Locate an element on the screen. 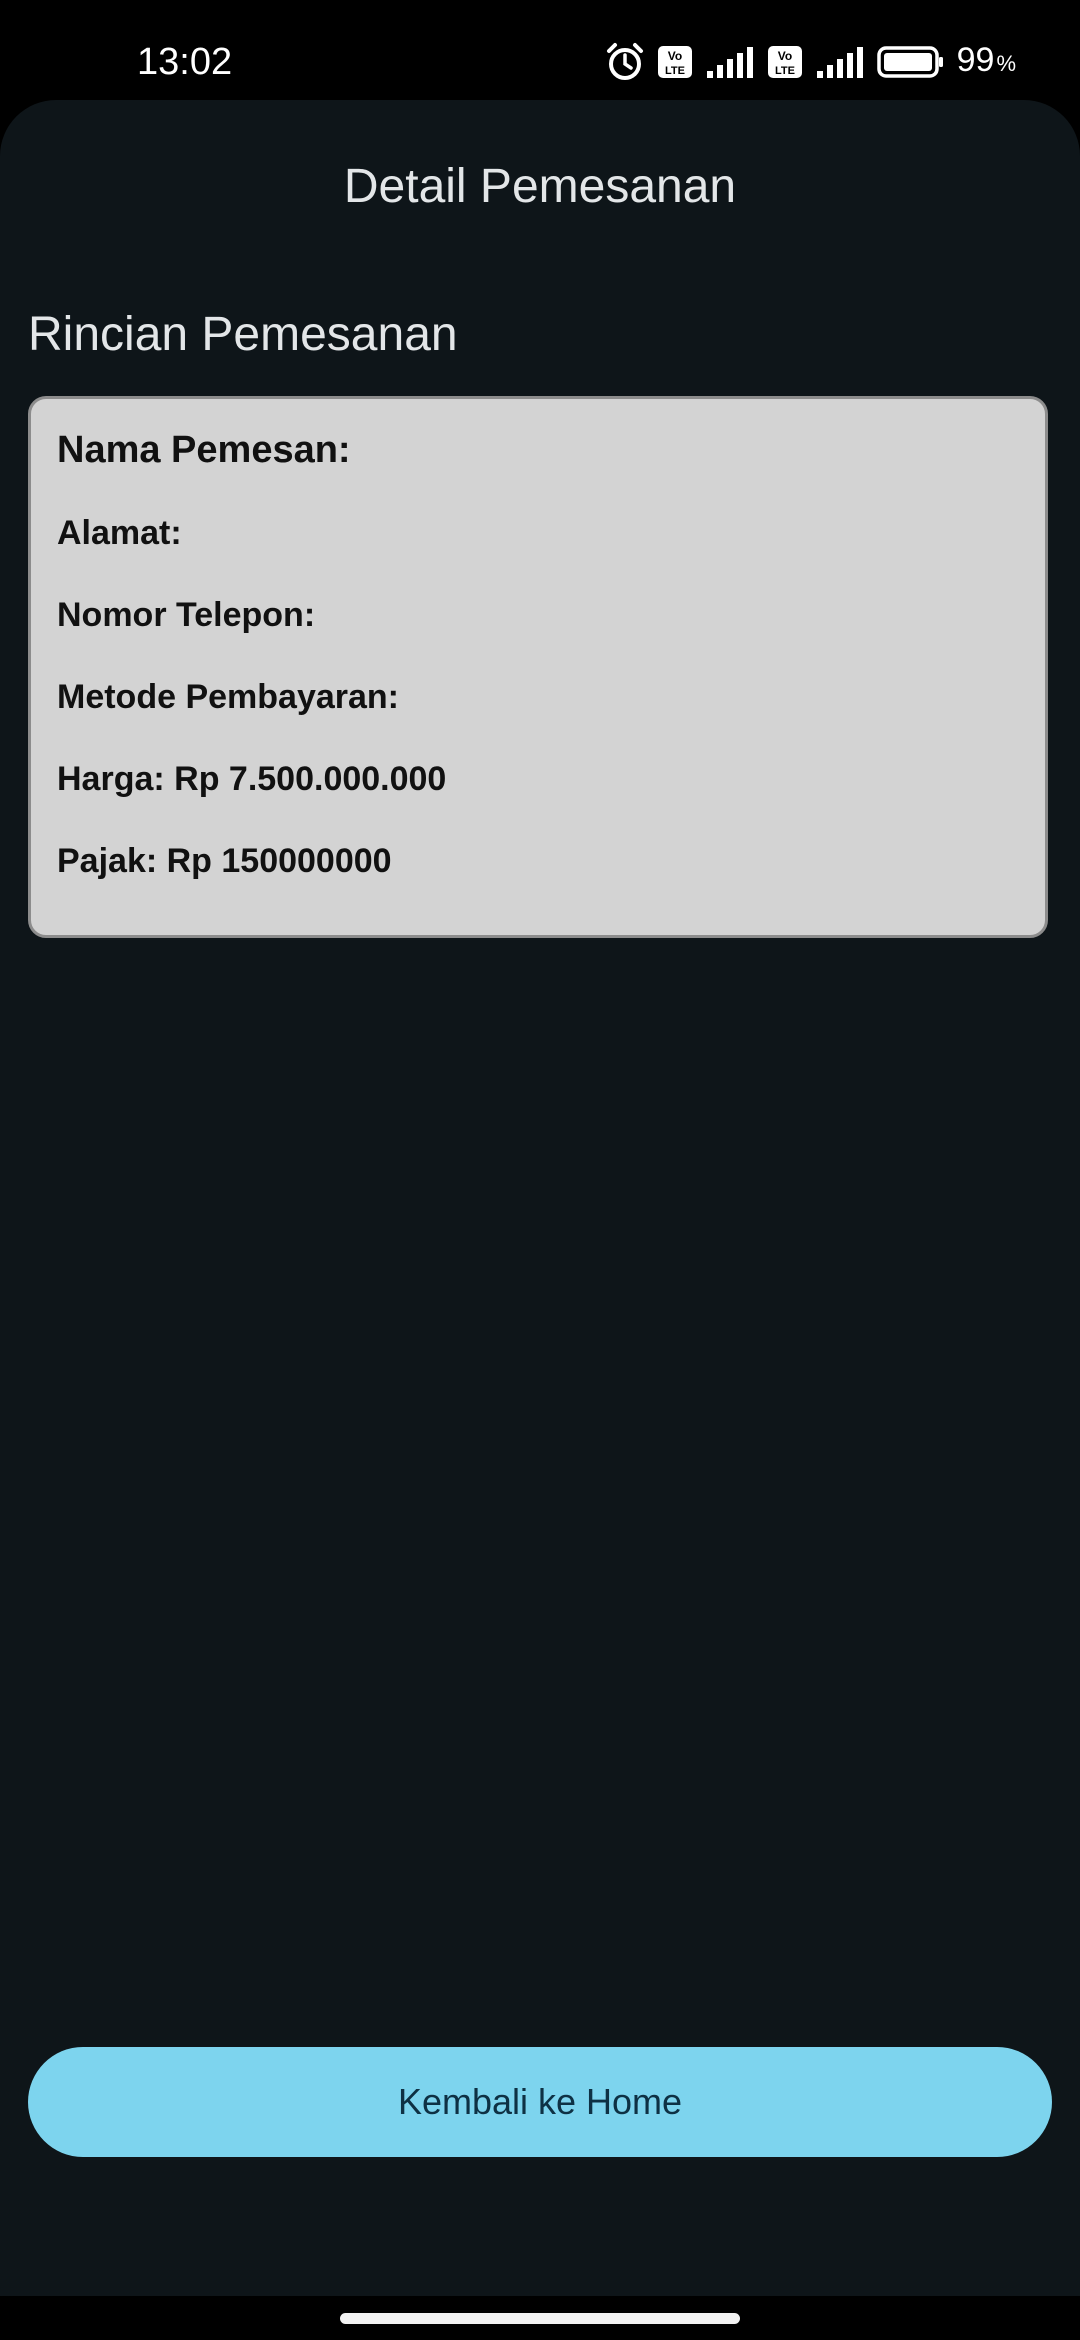 This screenshot has width=1080, height=2340. battery-percent-sign: % is located at coordinates (1006, 63).